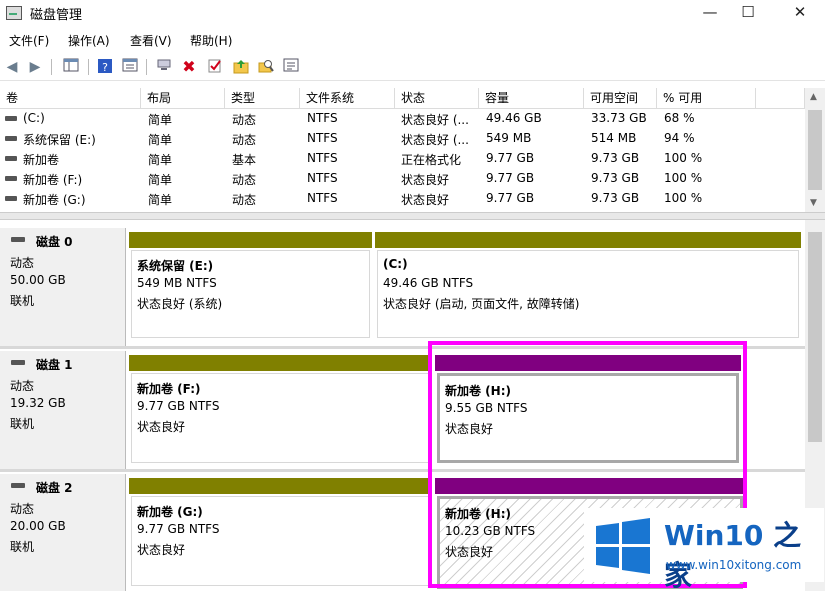  What do you see at coordinates (56, 15) in the screenshot?
I see `window-title: 磁盘管理` at bounding box center [56, 15].